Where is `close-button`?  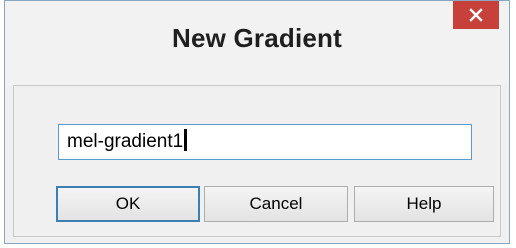
close-button is located at coordinates (476, 15).